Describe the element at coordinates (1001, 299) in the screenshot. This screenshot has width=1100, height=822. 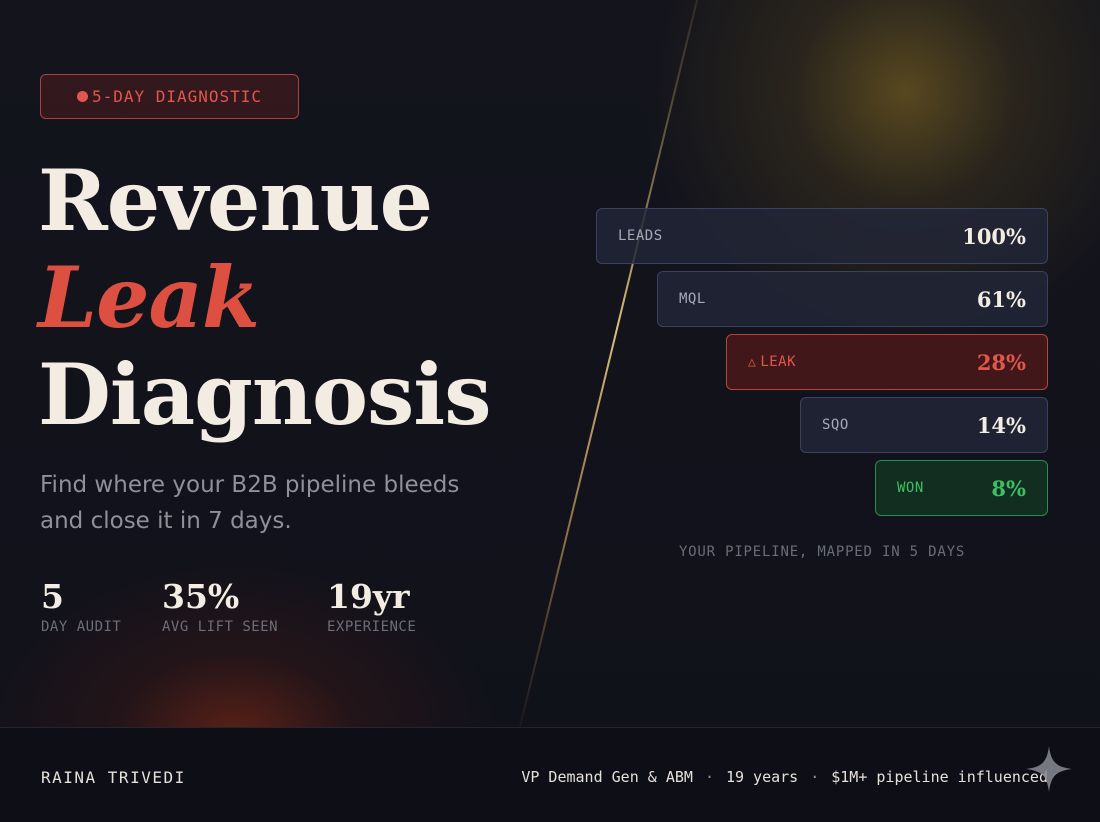
I see `funnel-bar-value: 61%` at that location.